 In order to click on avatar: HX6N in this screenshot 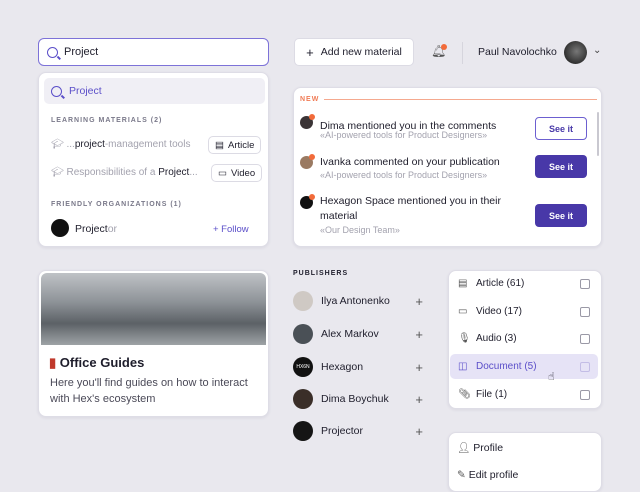, I will do `click(303, 367)`.